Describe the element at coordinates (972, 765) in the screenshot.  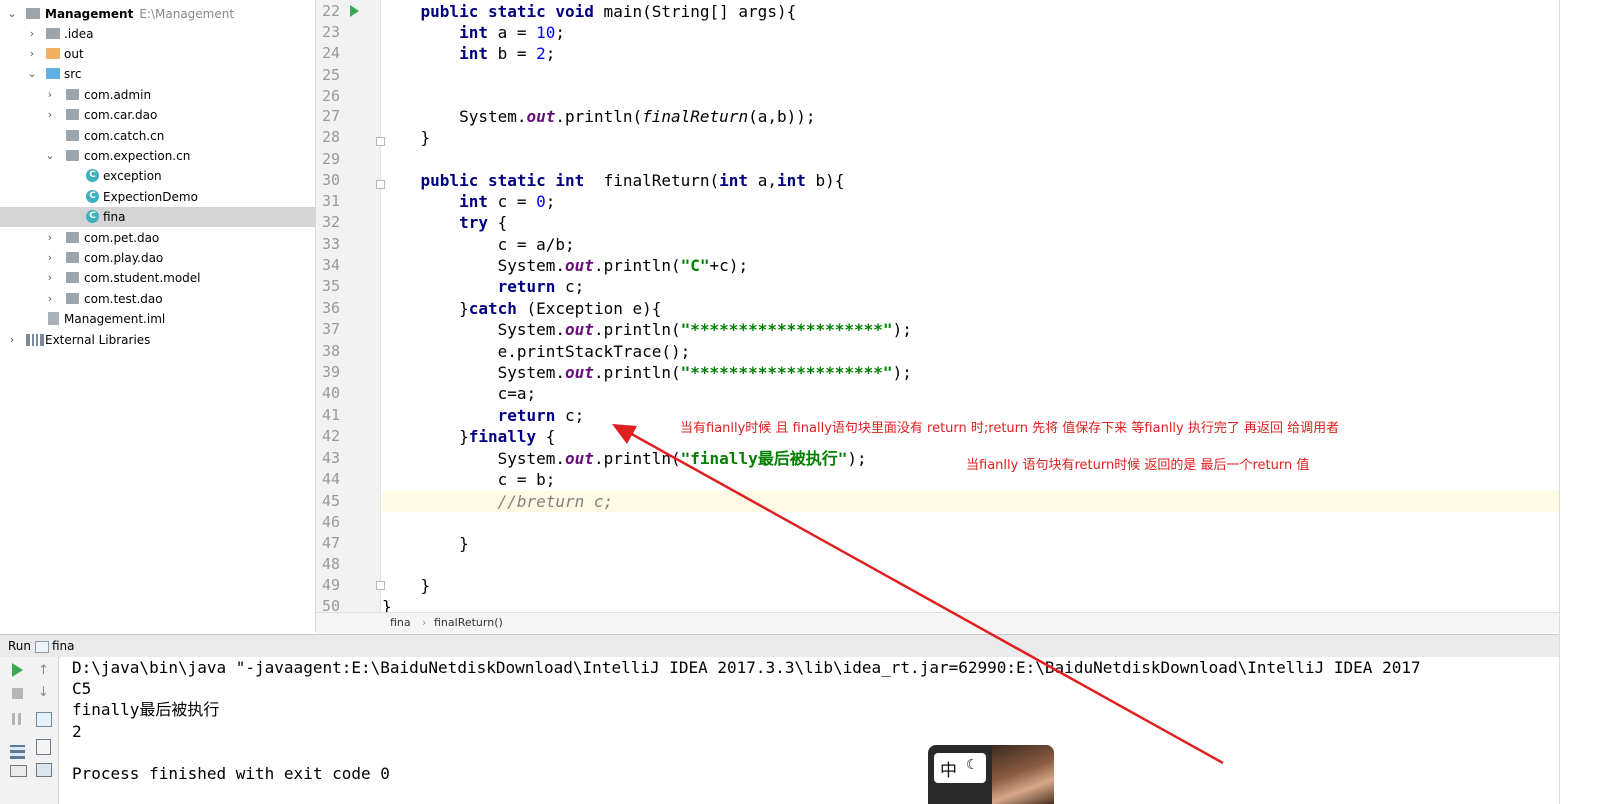
I see `moon-icon: ☾` at that location.